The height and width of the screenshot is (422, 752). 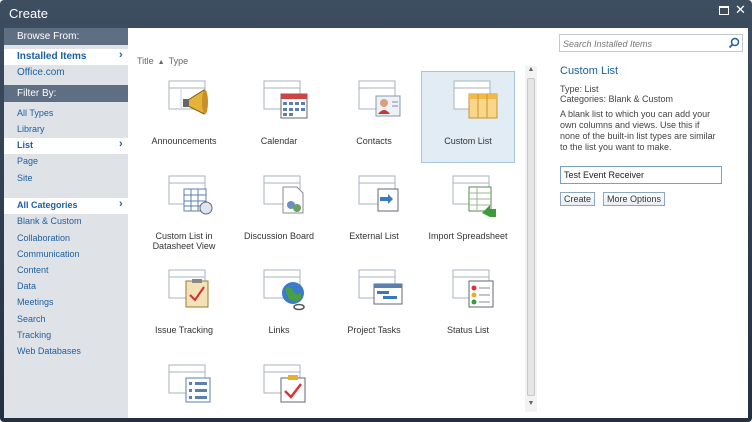 What do you see at coordinates (285, 99) in the screenshot?
I see `calendar-icon` at bounding box center [285, 99].